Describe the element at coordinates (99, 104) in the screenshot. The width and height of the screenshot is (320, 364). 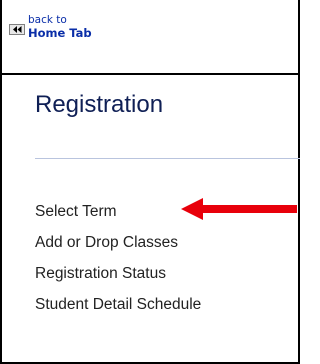
I see `page-title: Registration` at that location.